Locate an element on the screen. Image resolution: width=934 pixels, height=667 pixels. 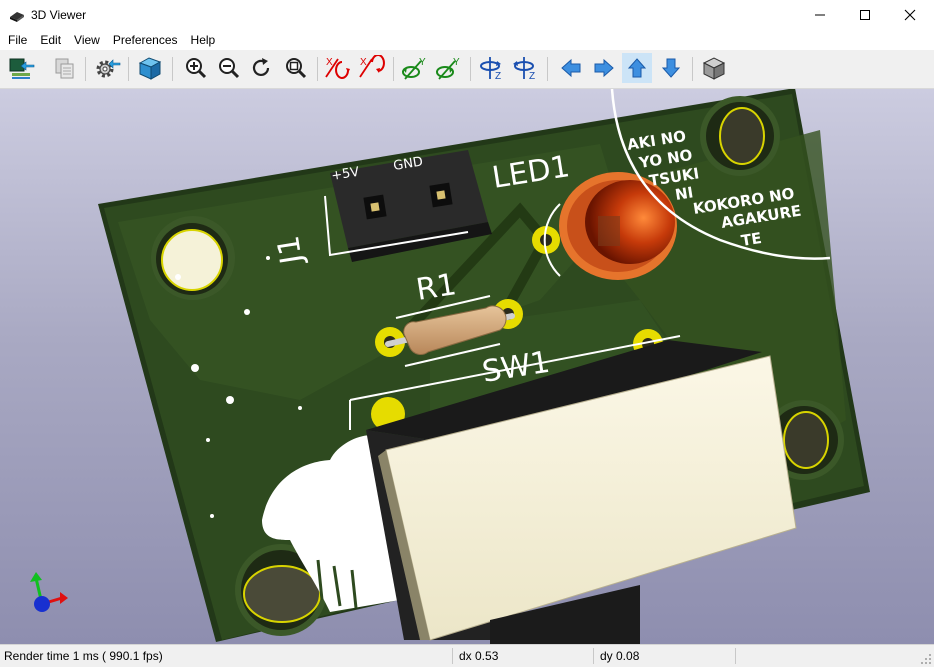
move-down-icon is located at coordinates (671, 68).